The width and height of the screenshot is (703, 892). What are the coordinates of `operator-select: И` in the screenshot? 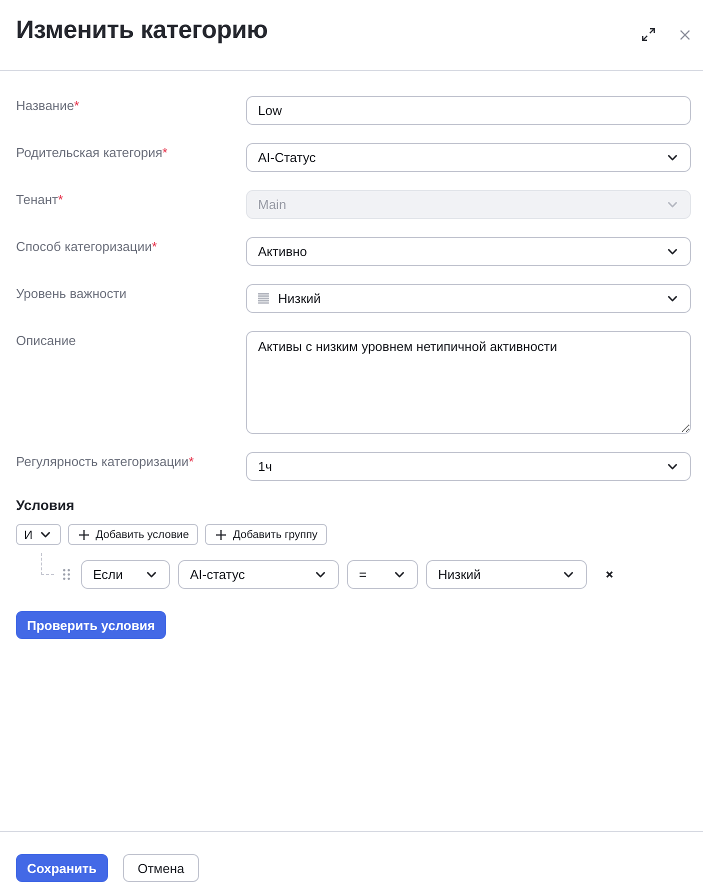 It's located at (38, 534).